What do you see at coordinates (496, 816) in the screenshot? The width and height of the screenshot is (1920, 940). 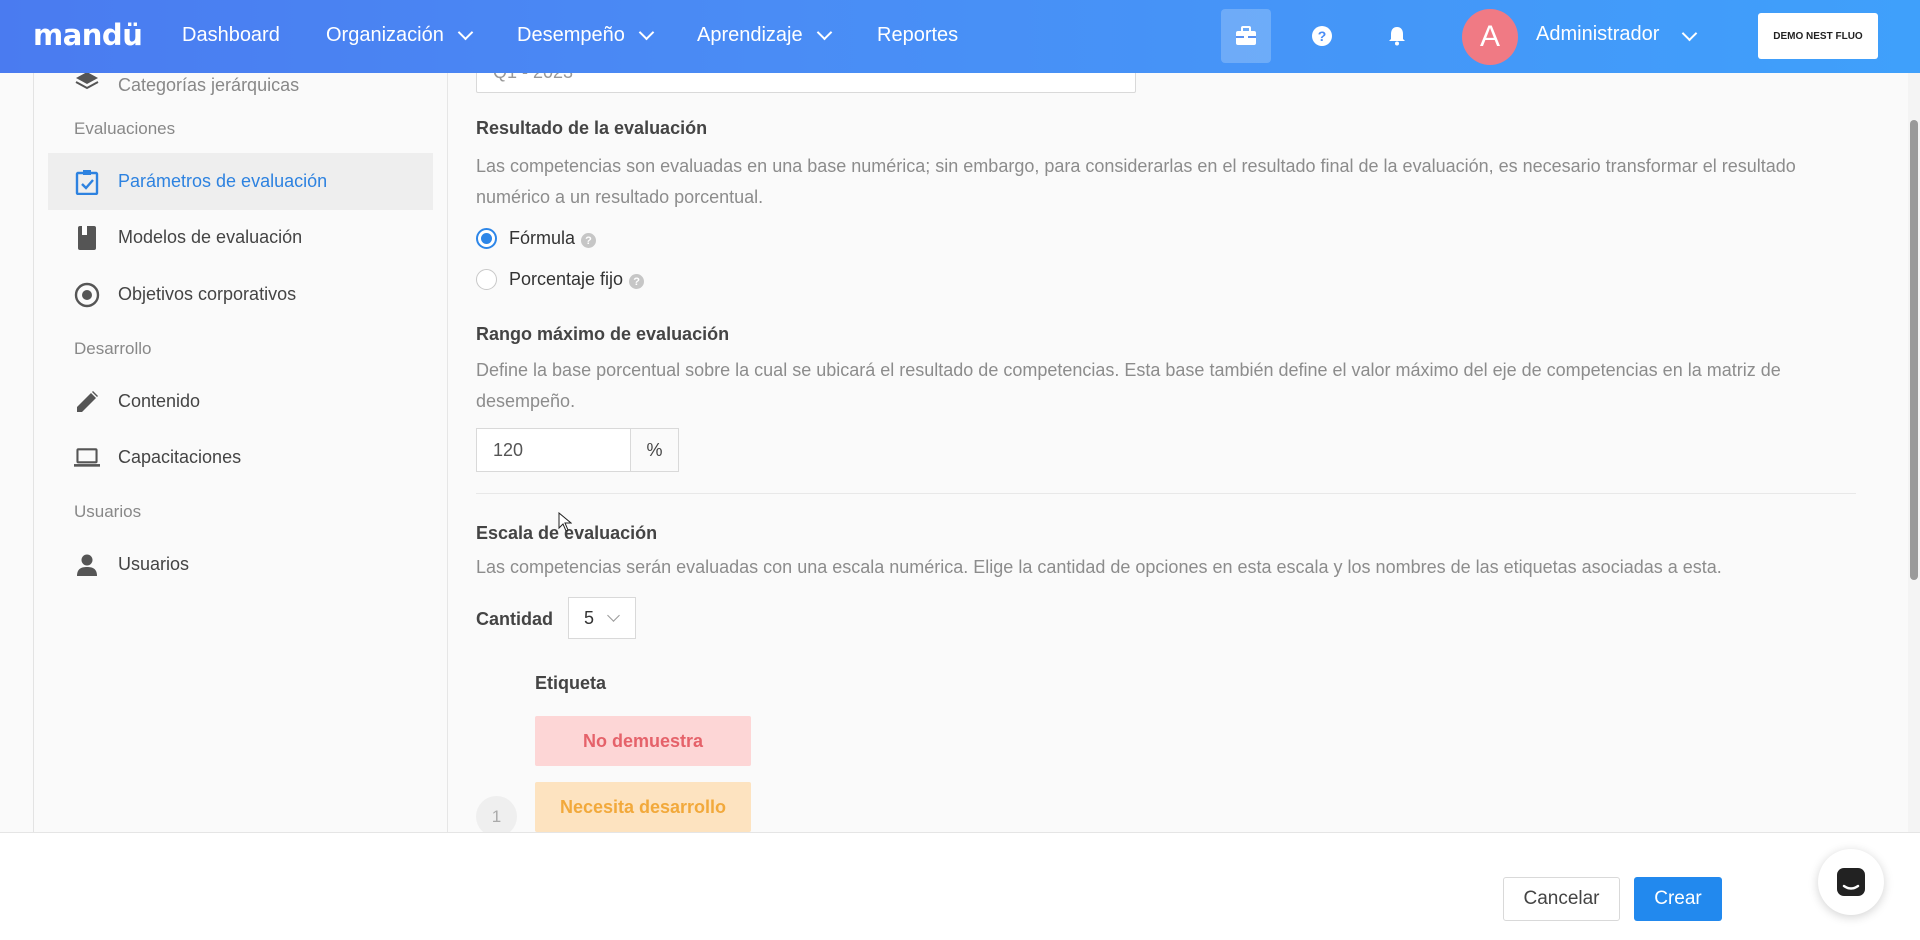 I see `scale-number: 1` at bounding box center [496, 816].